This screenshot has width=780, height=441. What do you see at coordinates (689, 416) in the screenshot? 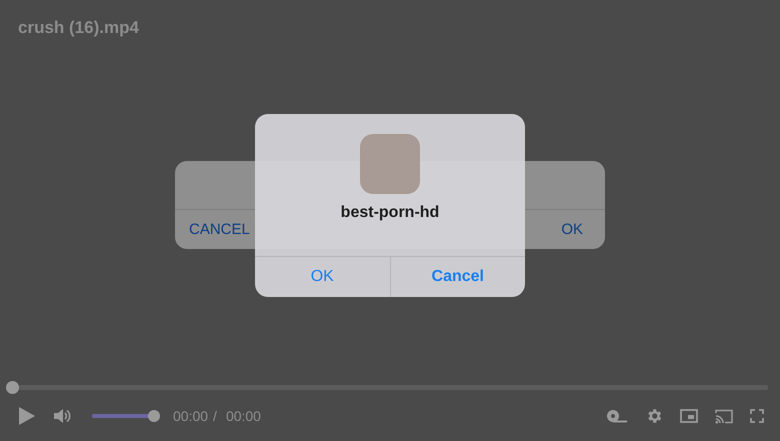
I see `picture-in-picture-icon` at bounding box center [689, 416].